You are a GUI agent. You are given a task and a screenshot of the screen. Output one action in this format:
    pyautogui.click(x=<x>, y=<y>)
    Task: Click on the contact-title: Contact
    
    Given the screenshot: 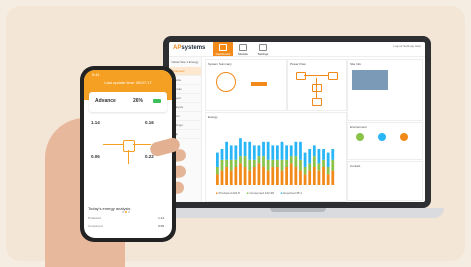 What is the action you would take?
    pyautogui.click(x=355, y=166)
    